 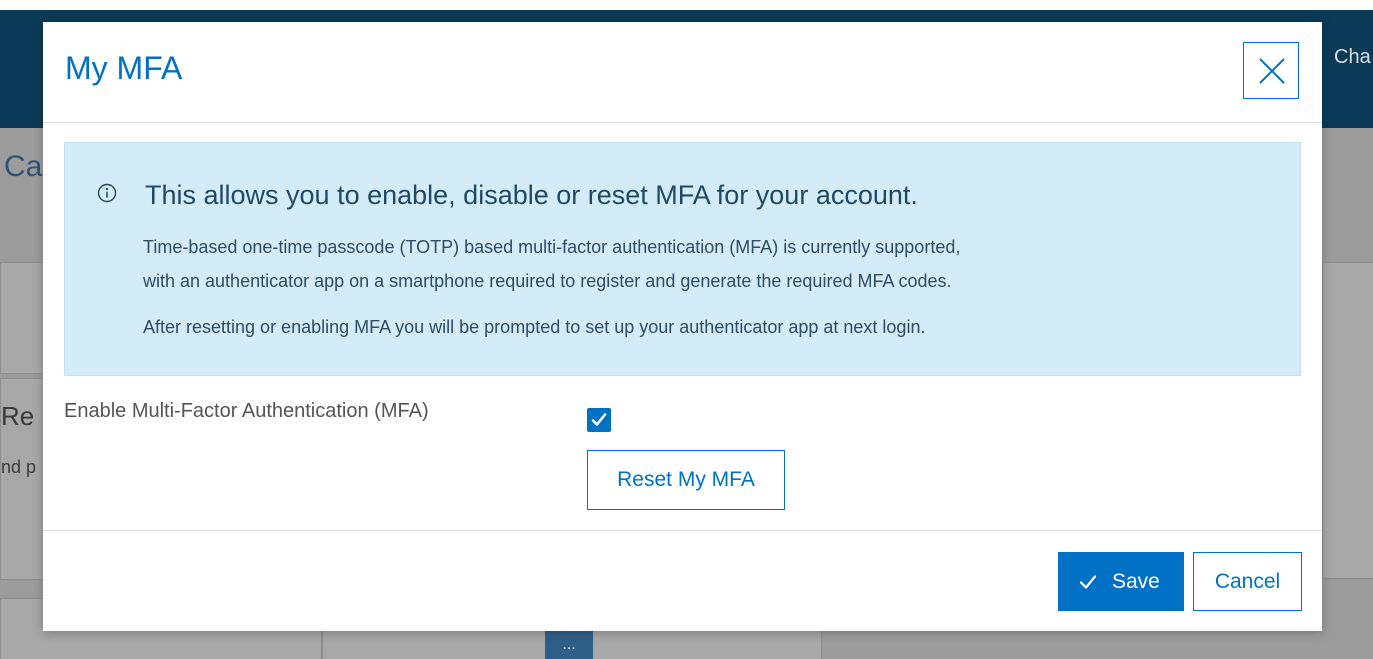 I want to click on card-right, so click(x=1347, y=420).